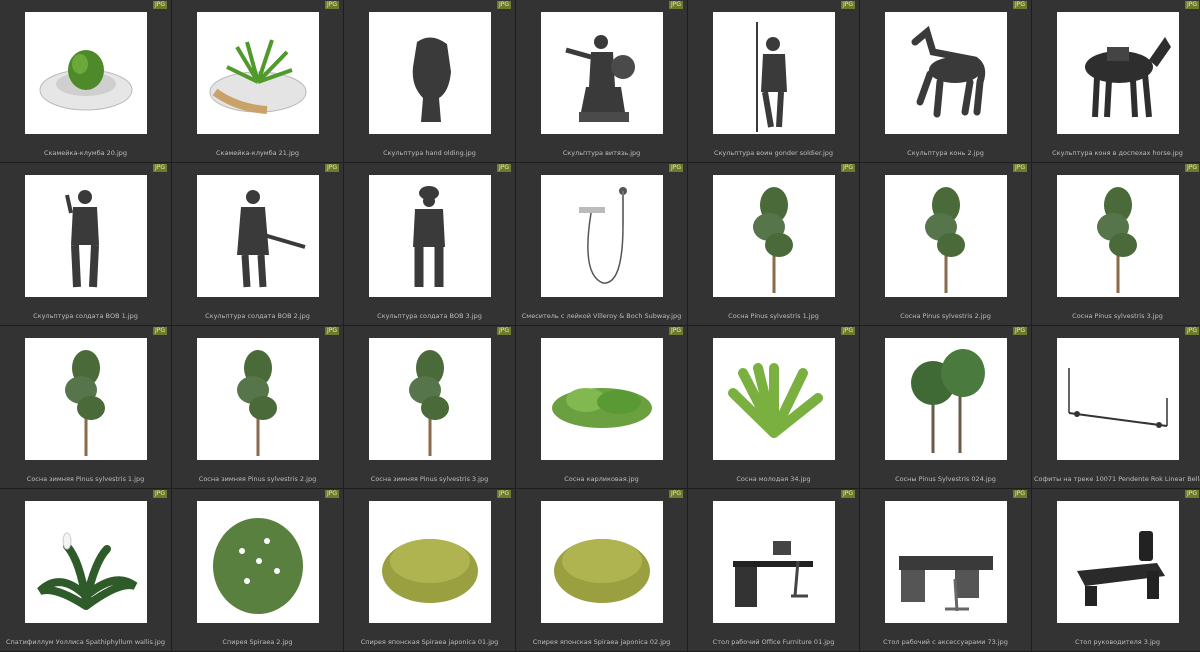 The height and width of the screenshot is (652, 1200). What do you see at coordinates (773, 479) in the screenshot?
I see `file-name: Сосна молодая 34.jpg` at bounding box center [773, 479].